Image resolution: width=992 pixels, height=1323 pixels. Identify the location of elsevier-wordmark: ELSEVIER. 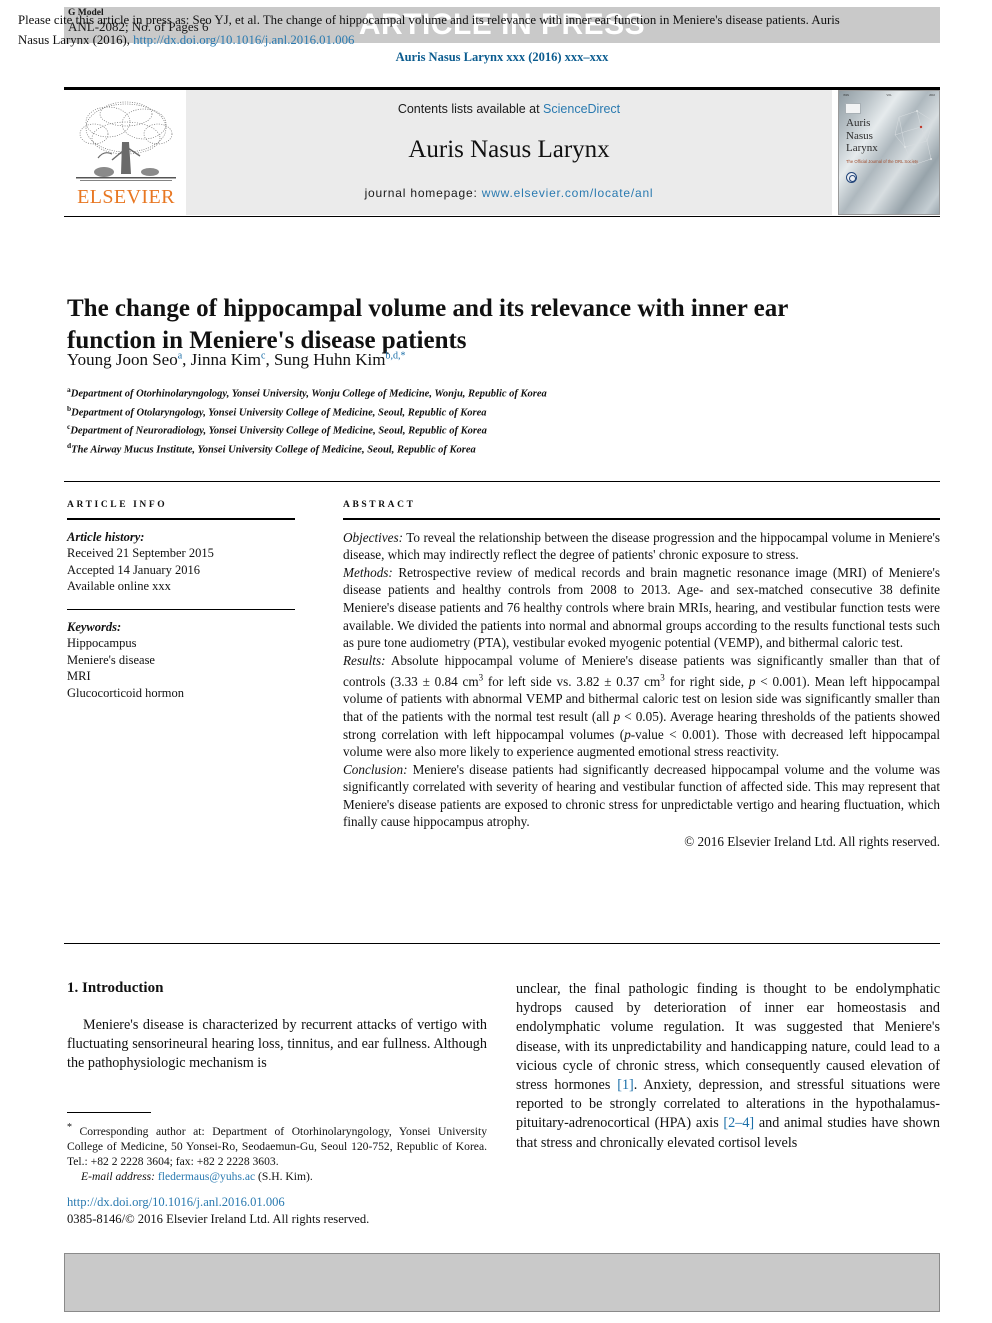
(126, 197).